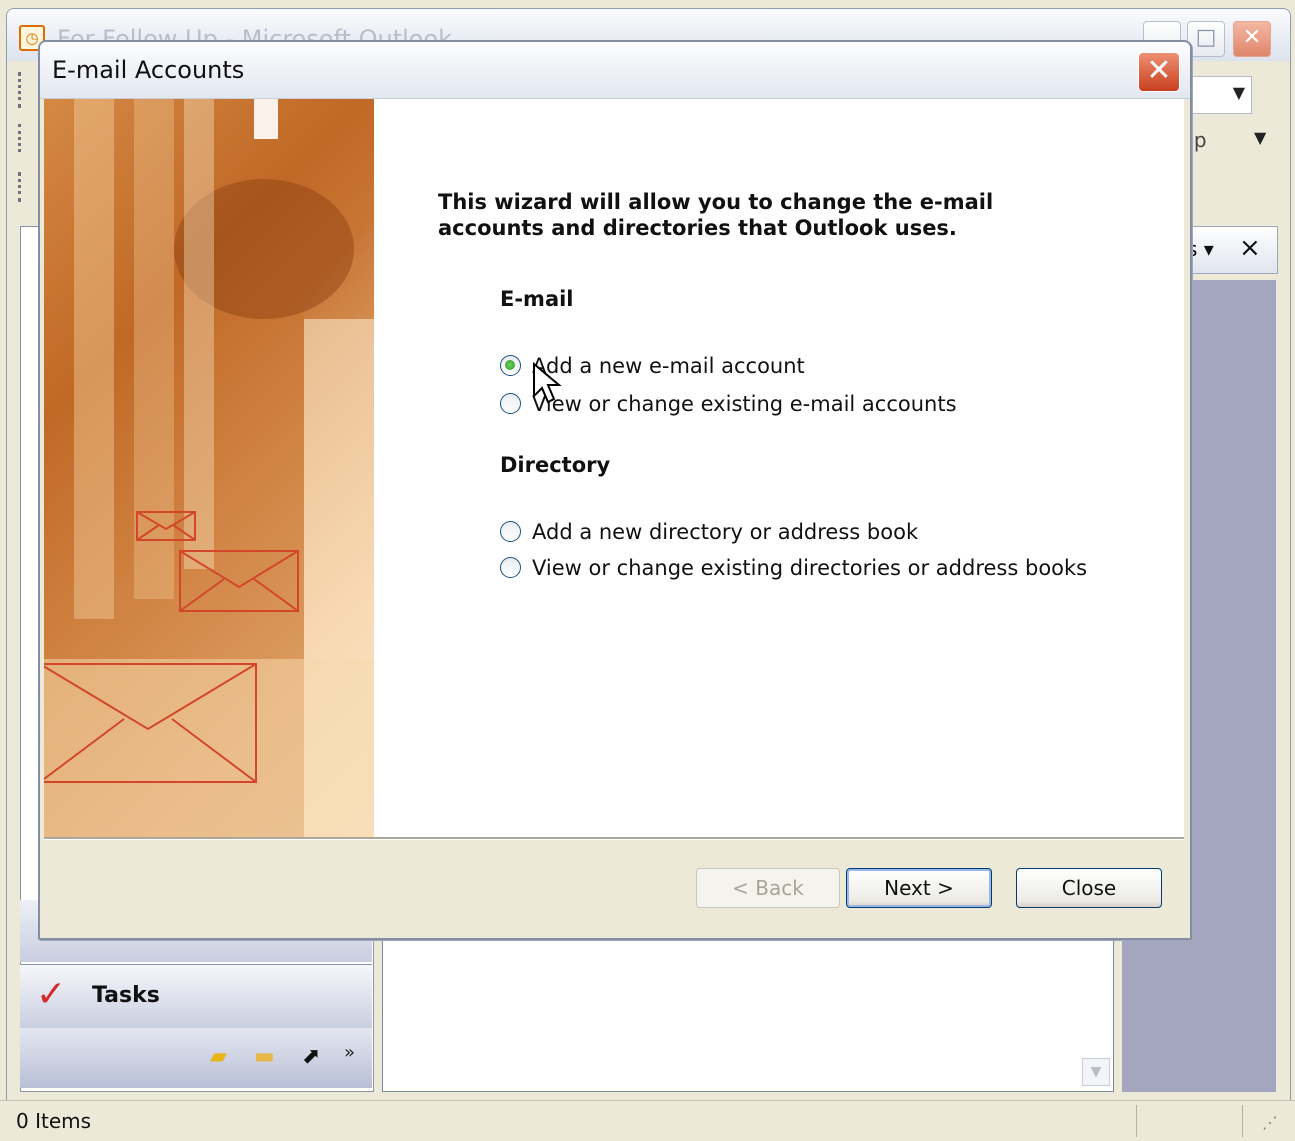 The height and width of the screenshot is (1141, 1295). What do you see at coordinates (1218, 95) in the screenshot?
I see `toolbar-combo: ▼` at bounding box center [1218, 95].